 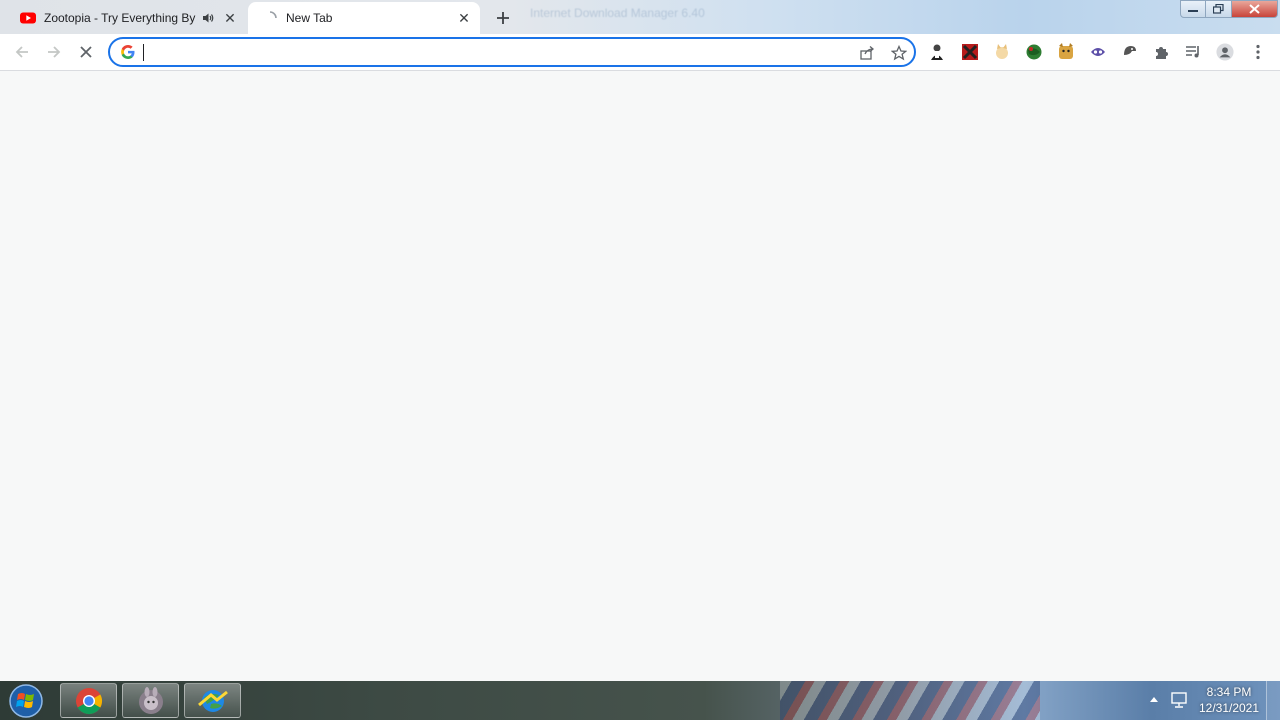 I want to click on browser-toolbar, so click(x=640, y=52).